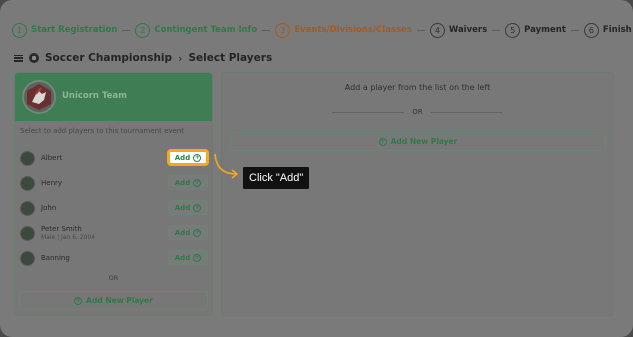 The width and height of the screenshot is (633, 337). Describe the element at coordinates (114, 233) in the screenshot. I see `player-row: Peter Smith Male | Jan 6, 2004 Add +` at that location.